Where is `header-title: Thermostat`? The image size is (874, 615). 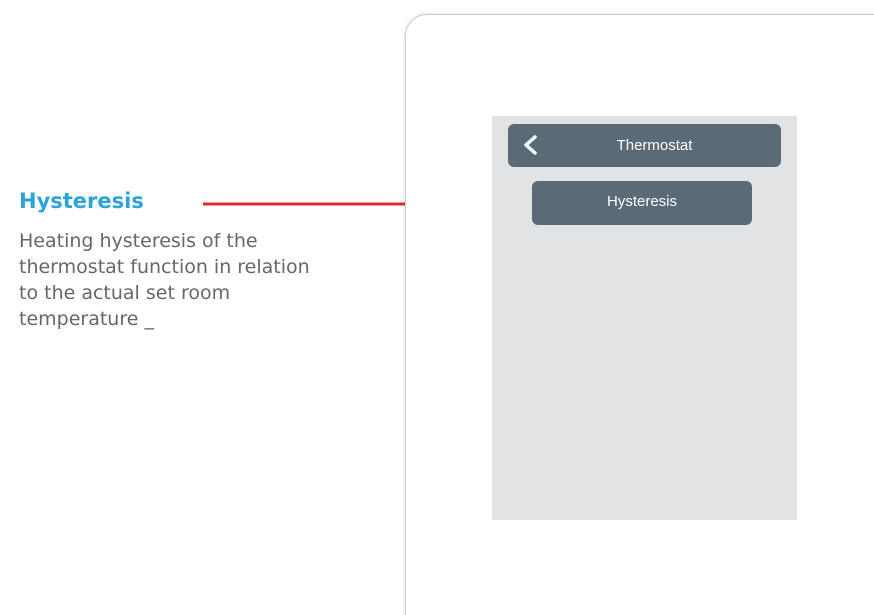
header-title: Thermostat is located at coordinates (654, 145).